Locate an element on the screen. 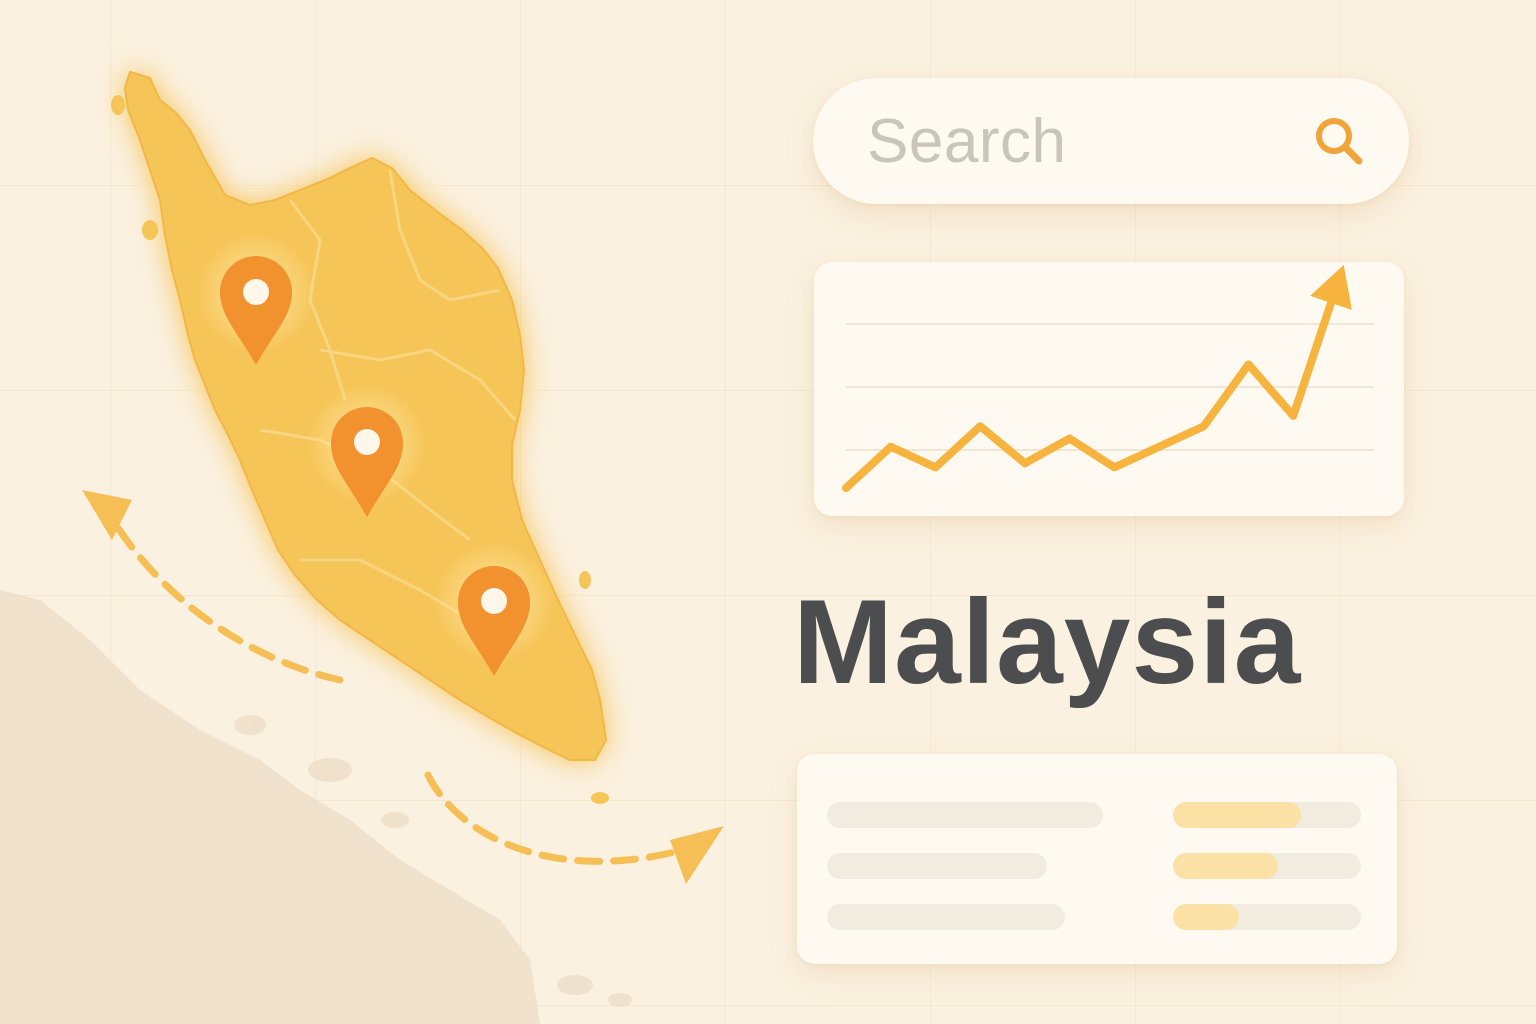 Image resolution: width=1536 pixels, height=1024 pixels. search-bar: Search is located at coordinates (1111, 141).